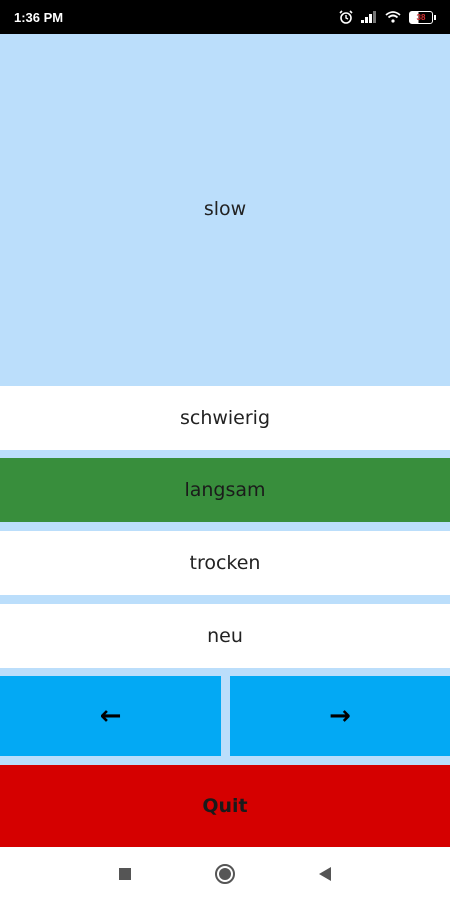 The image size is (450, 900). I want to click on signal-icon, so click(369, 17).